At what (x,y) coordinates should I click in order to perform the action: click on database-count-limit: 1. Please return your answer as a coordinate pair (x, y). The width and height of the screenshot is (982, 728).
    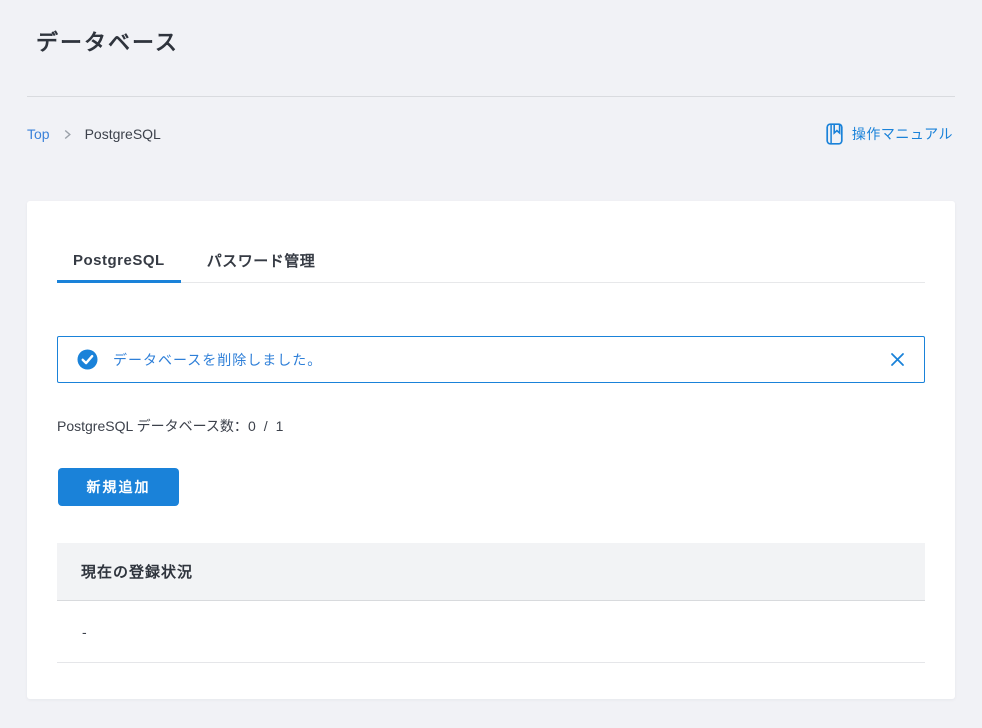
    Looking at the image, I should click on (279, 426).